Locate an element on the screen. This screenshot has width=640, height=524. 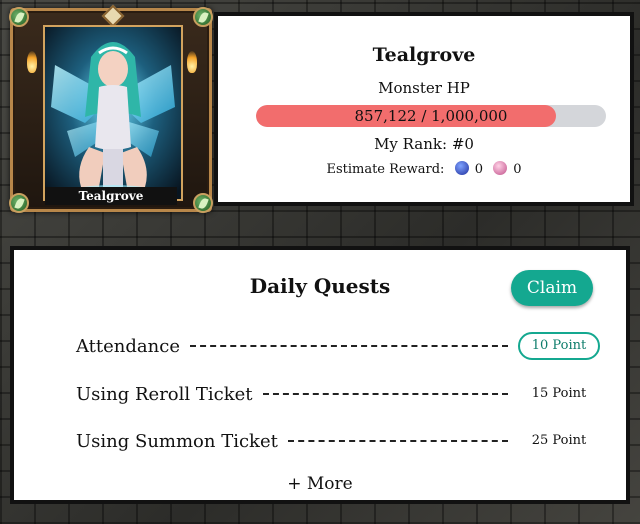
blue-coin-icon is located at coordinates (461, 168).